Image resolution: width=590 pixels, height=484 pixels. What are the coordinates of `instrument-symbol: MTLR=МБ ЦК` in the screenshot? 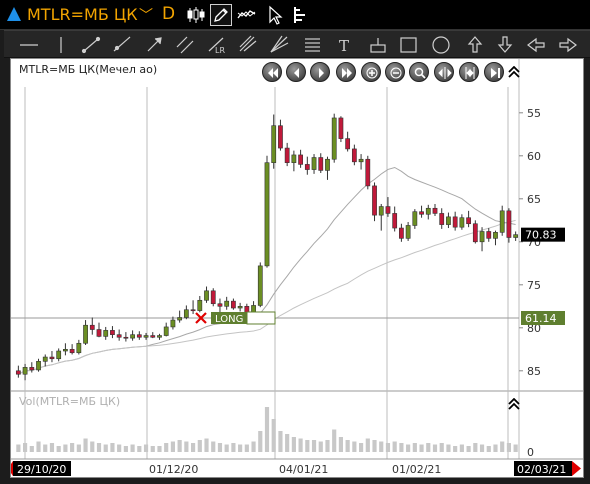 It's located at (82, 14).